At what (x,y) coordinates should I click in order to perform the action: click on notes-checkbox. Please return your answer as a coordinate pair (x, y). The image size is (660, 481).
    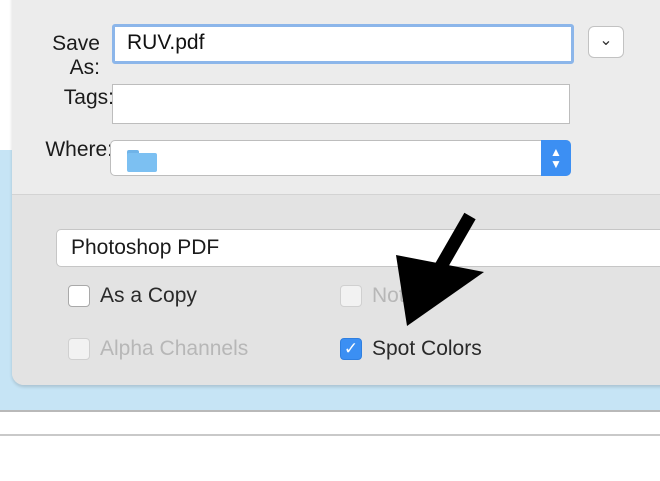
    Looking at the image, I should click on (351, 296).